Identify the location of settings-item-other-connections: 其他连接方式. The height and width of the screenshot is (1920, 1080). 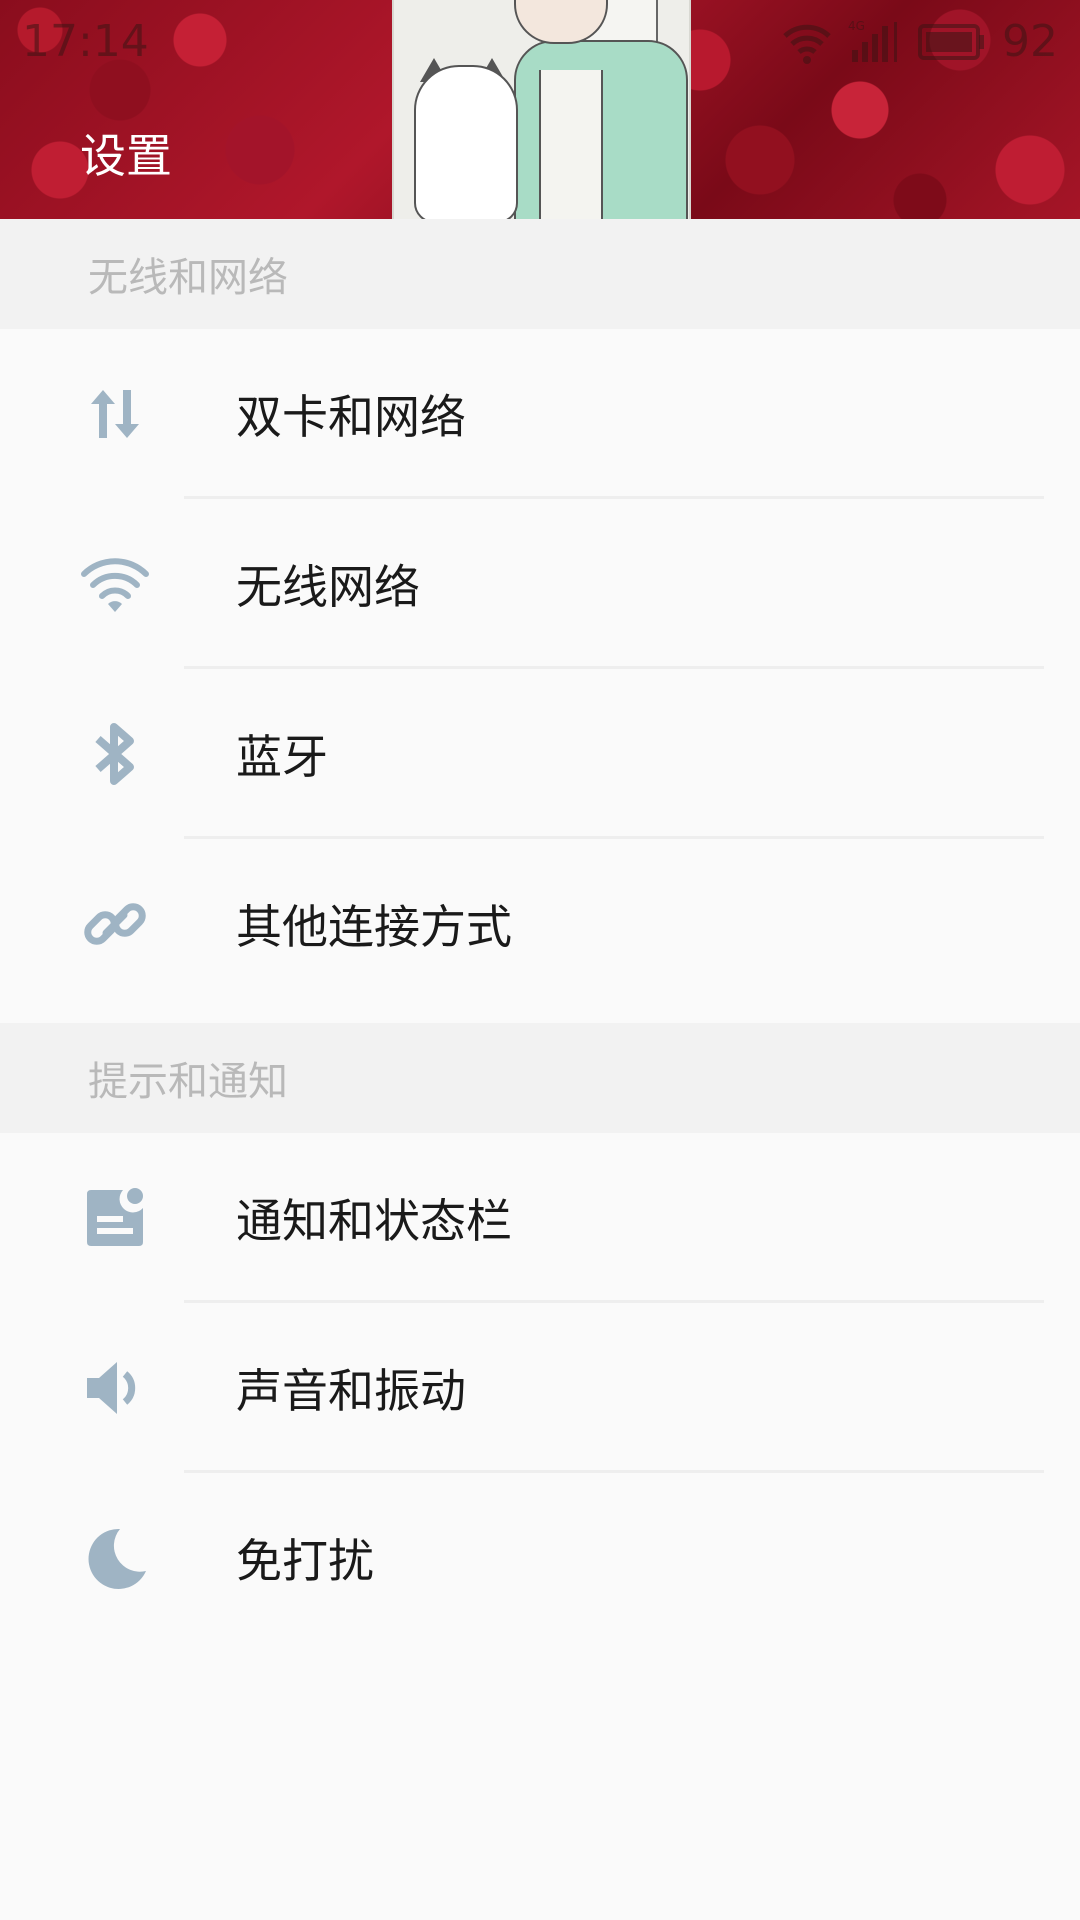
(540, 924).